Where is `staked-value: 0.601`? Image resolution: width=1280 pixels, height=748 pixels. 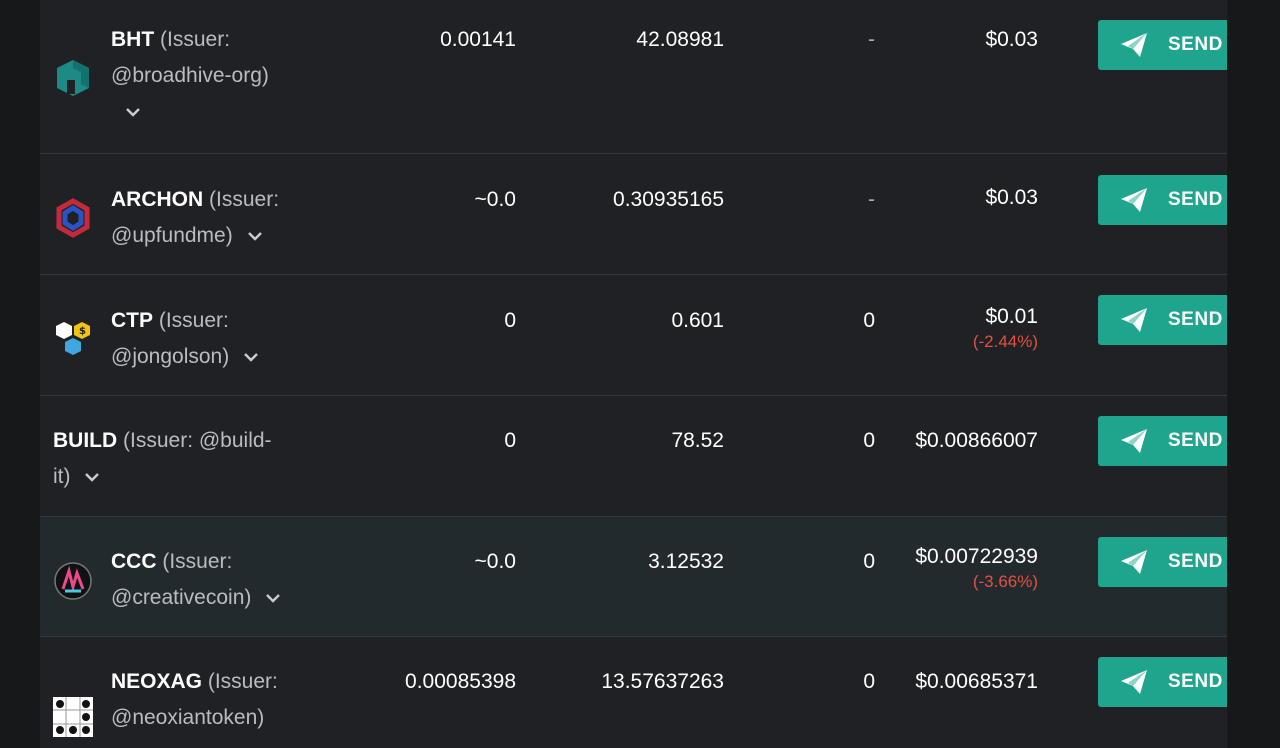 staked-value: 0.601 is located at coordinates (697, 320).